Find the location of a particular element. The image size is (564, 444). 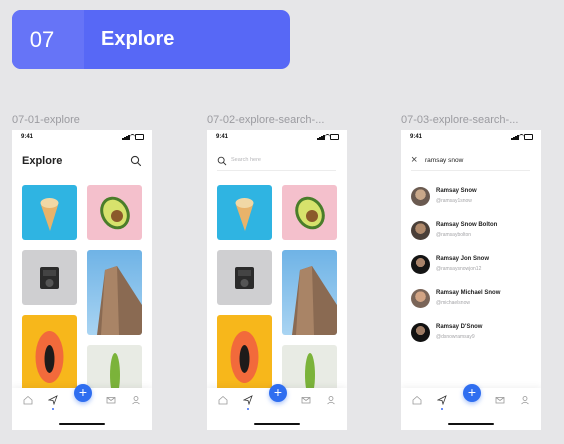

section-header: 07 Explore is located at coordinates (151, 39).